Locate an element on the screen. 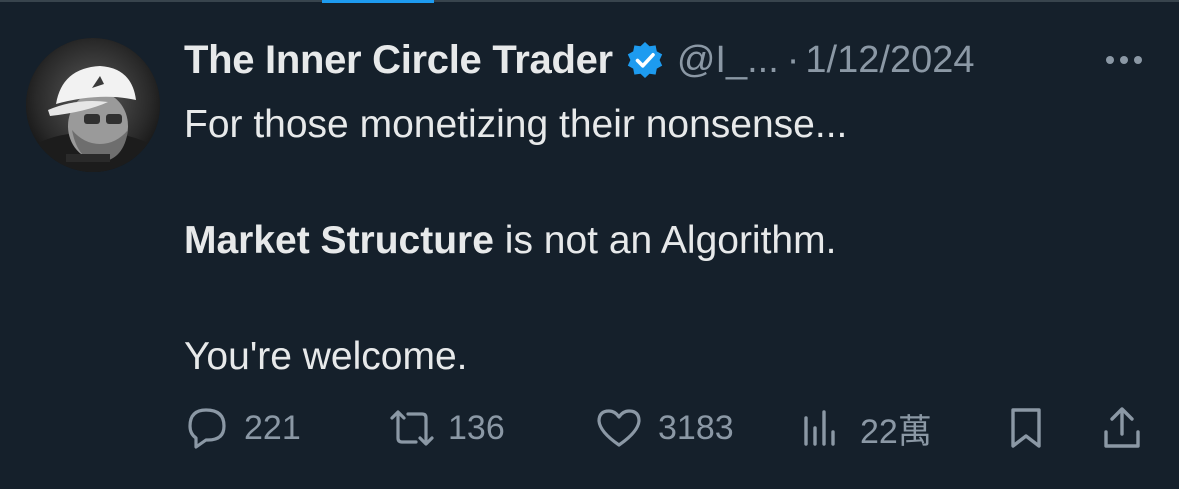 The image size is (1179, 489). reply-count: 221 is located at coordinates (272, 427).